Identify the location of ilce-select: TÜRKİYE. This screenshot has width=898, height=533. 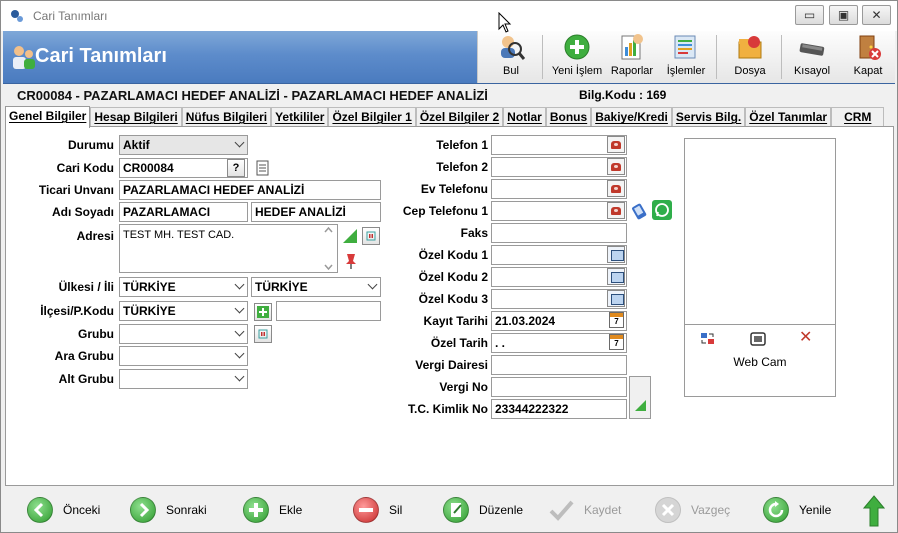
(183, 311).